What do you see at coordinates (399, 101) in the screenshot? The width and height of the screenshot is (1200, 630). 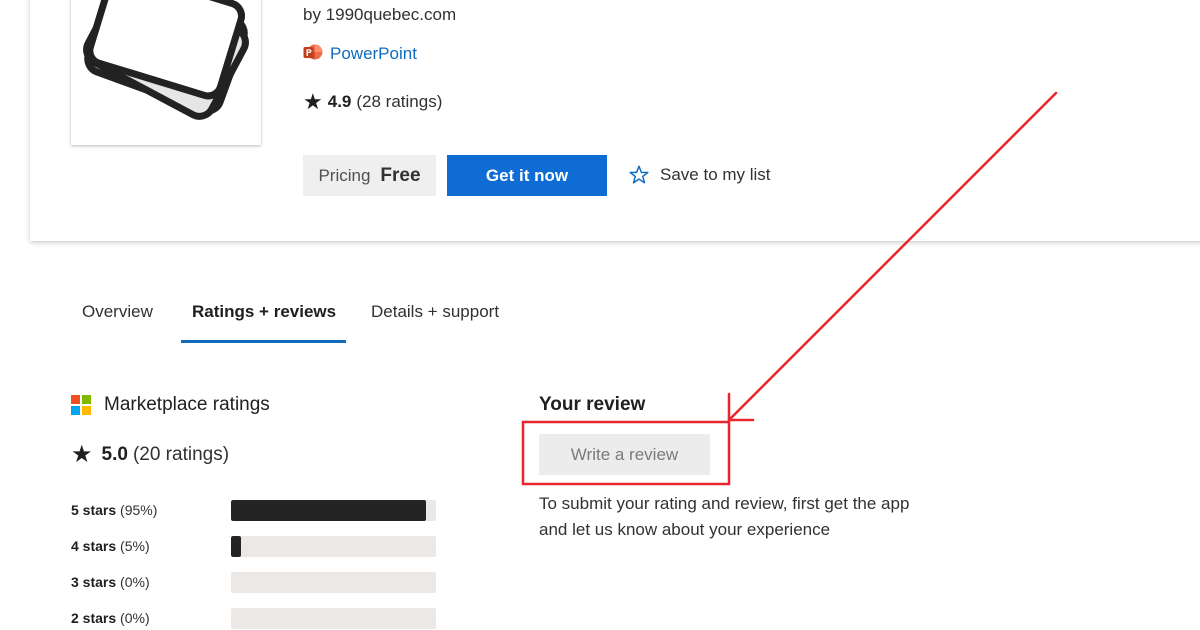 I see `rating-count: (28 ratings)` at bounding box center [399, 101].